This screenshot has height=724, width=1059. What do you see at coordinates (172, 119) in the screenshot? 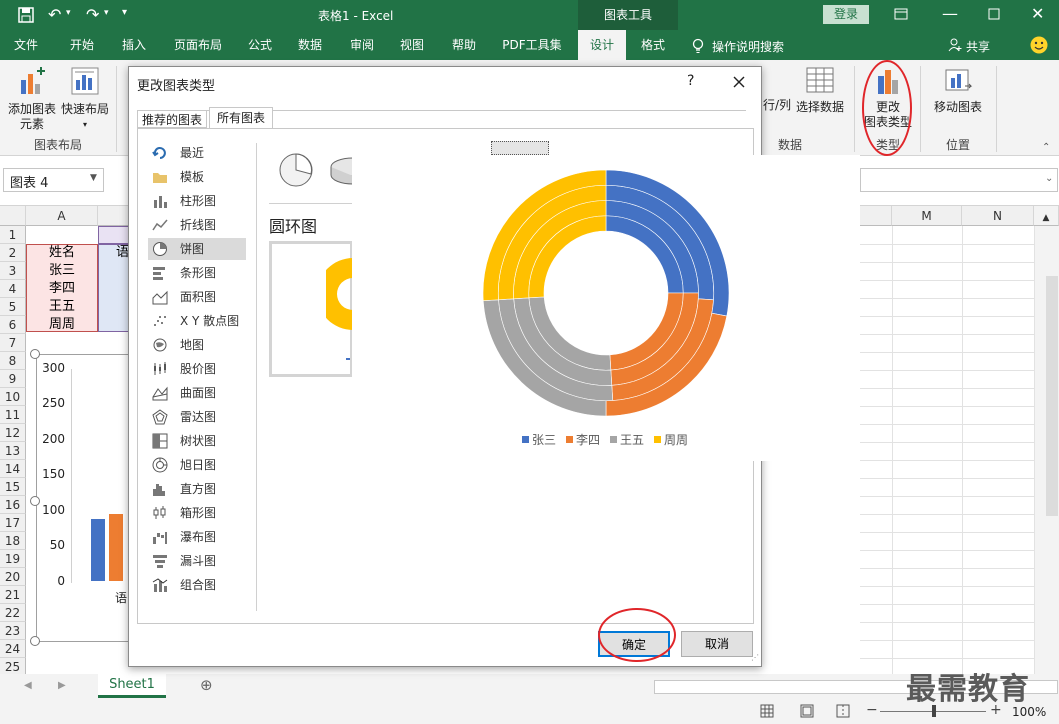
I see `tab-recommended: 推荐的图表` at bounding box center [172, 119].